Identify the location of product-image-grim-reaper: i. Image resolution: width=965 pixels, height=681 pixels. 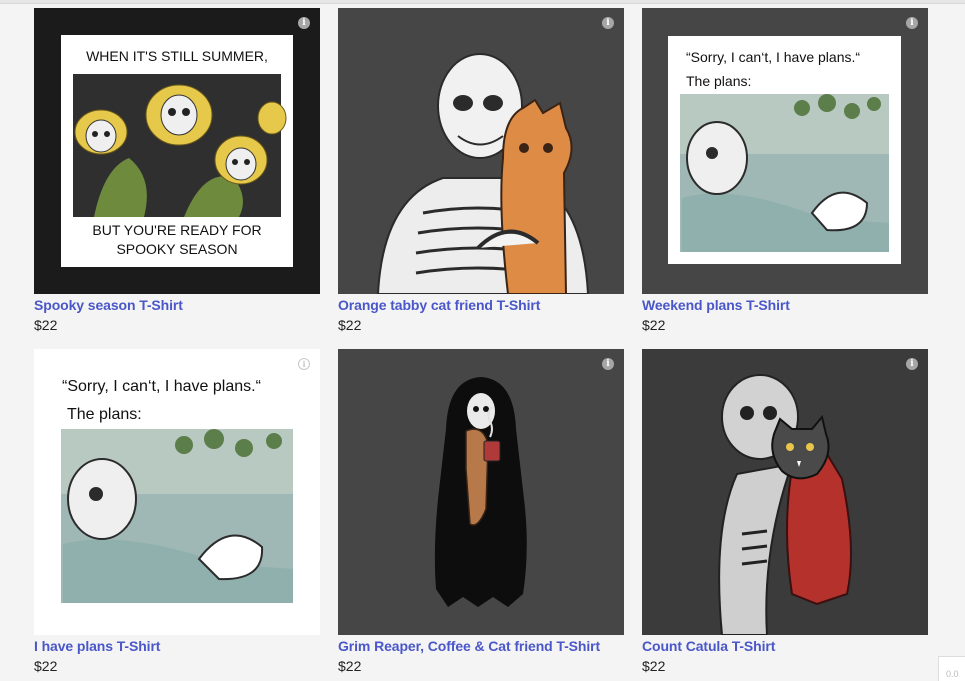
(481, 492).